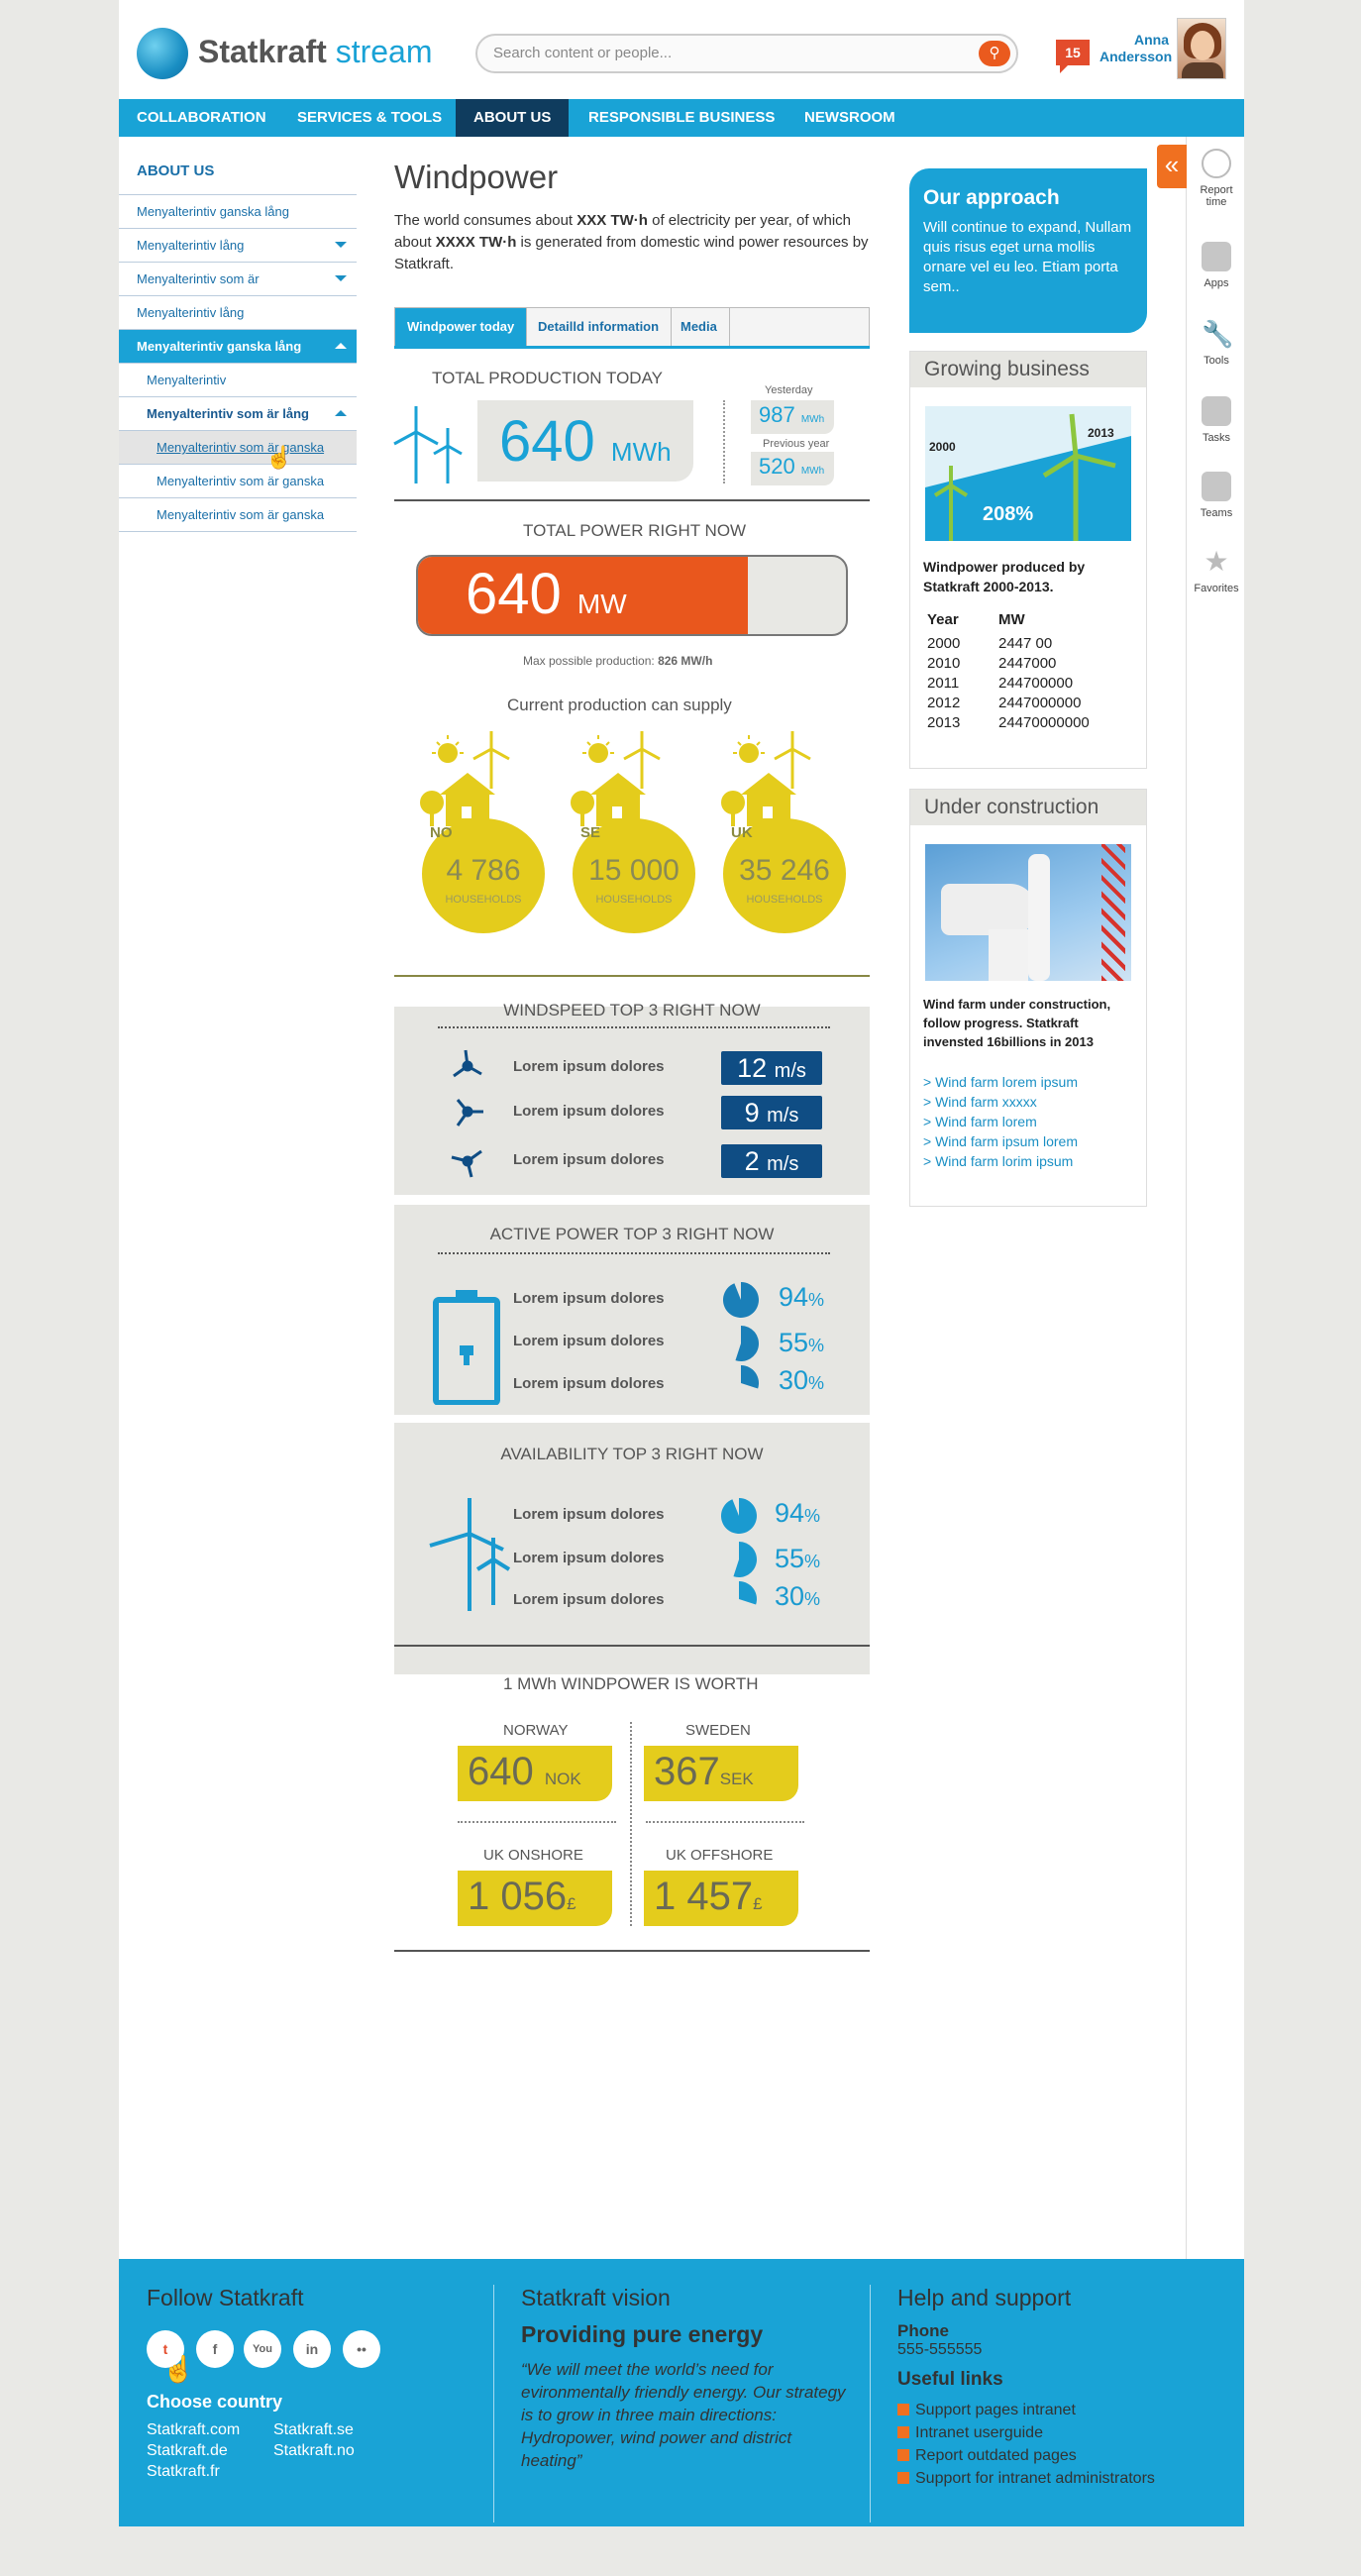 The width and height of the screenshot is (1361, 2576). I want to click on sidebar-subitem-open: Menyalterintiv som är lång, so click(238, 414).